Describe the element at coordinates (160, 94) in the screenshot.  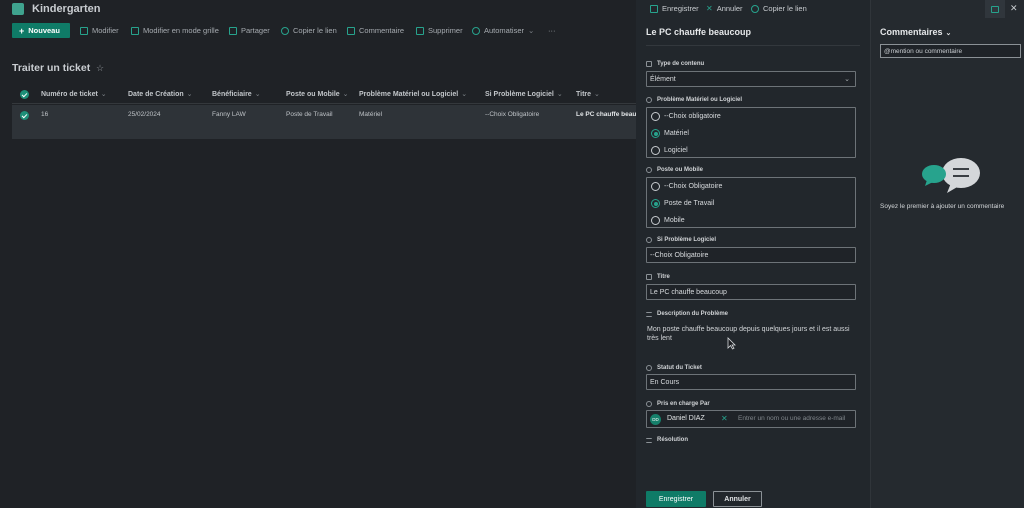
I see `column-header-date: Date de Création ⌄` at that location.